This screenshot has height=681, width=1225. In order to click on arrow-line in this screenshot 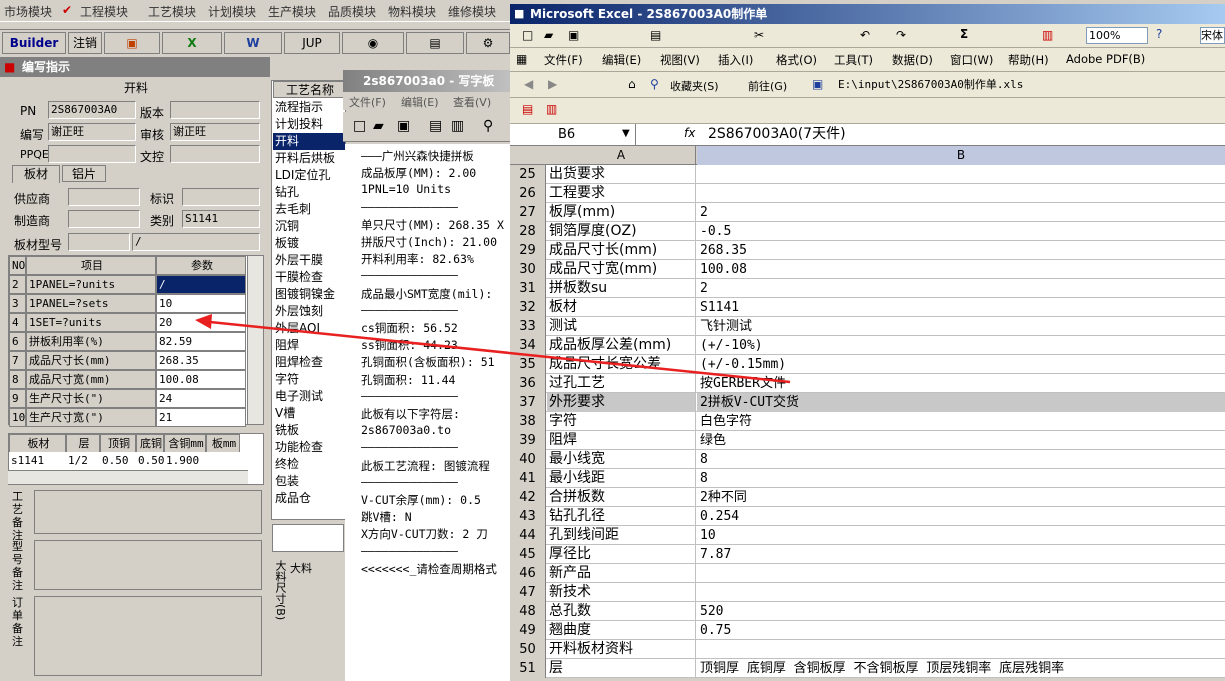, I will do `click(500, 352)`.